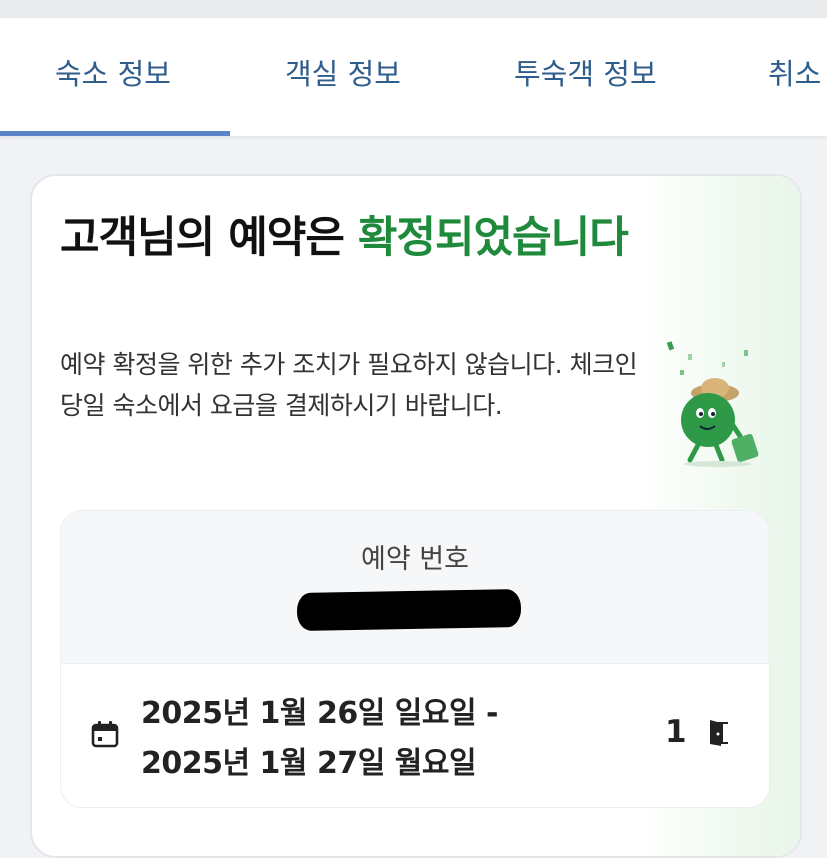 The image size is (827, 858). Describe the element at coordinates (493, 238) in the screenshot. I see `title-confirmed-highlight: 확정되었습니다` at that location.